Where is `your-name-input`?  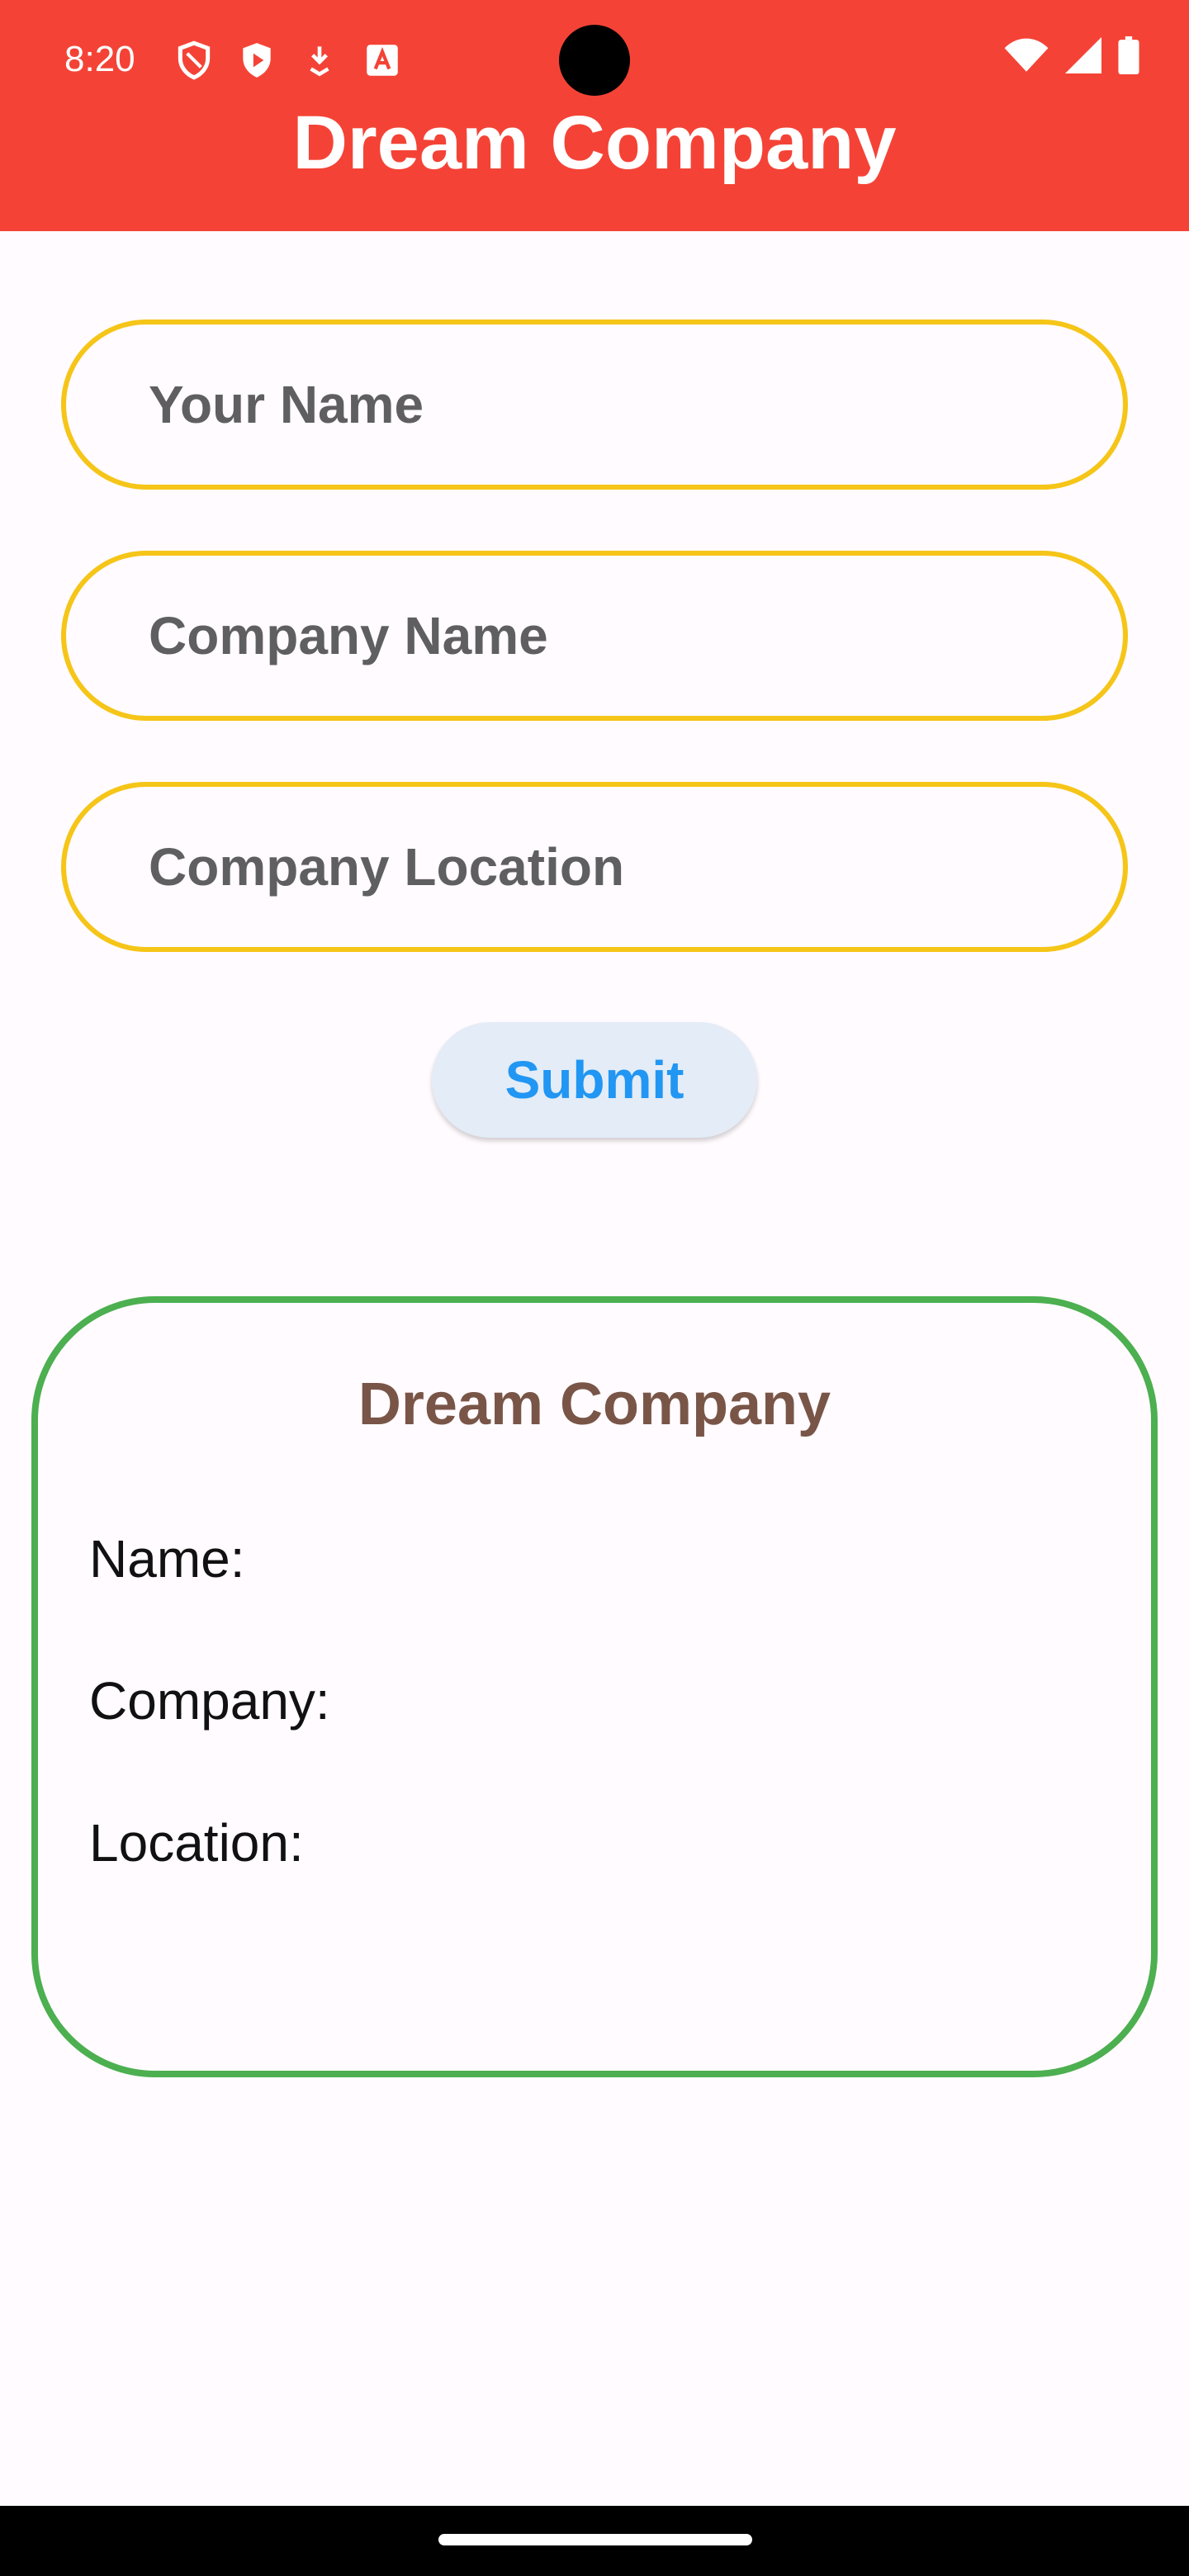 your-name-input is located at coordinates (603, 404).